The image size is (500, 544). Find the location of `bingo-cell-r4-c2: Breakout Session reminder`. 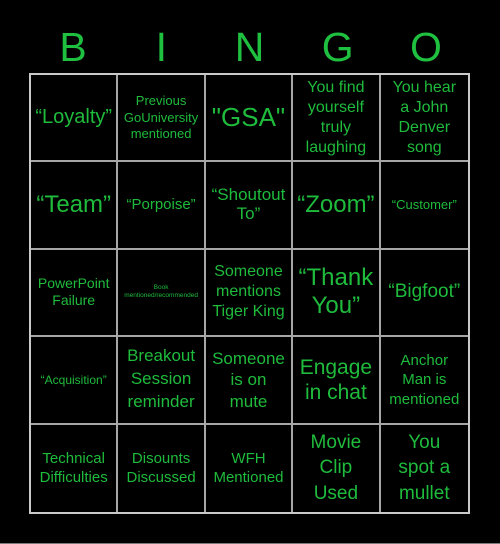

bingo-cell-r4-c2: Breakout Session reminder is located at coordinates (162, 381).